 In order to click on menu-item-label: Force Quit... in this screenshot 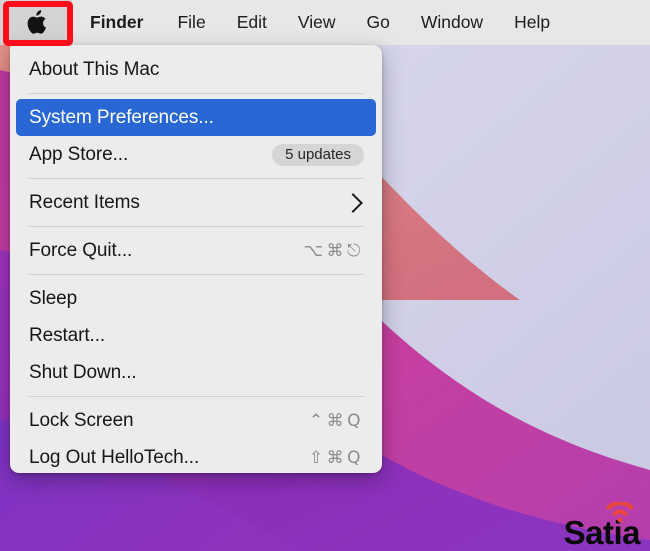, I will do `click(81, 250)`.